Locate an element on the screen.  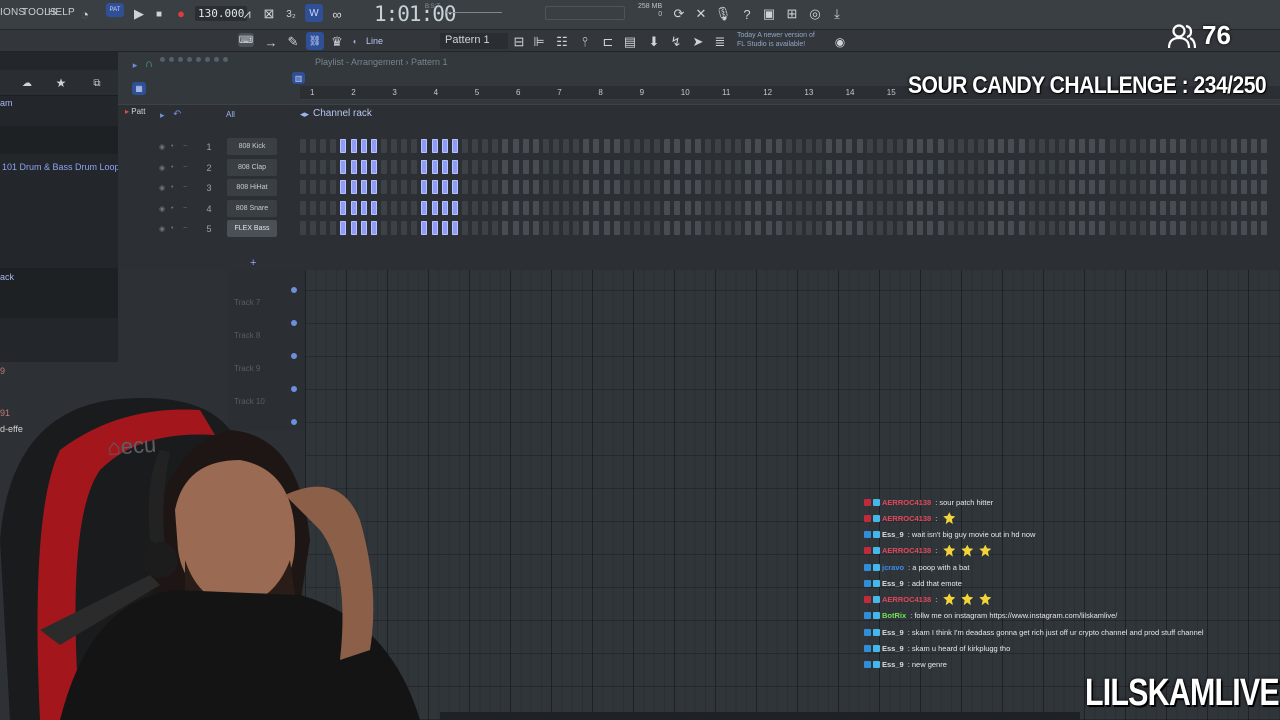
metronome-icon: ⩘ is located at coordinates (247, 14).